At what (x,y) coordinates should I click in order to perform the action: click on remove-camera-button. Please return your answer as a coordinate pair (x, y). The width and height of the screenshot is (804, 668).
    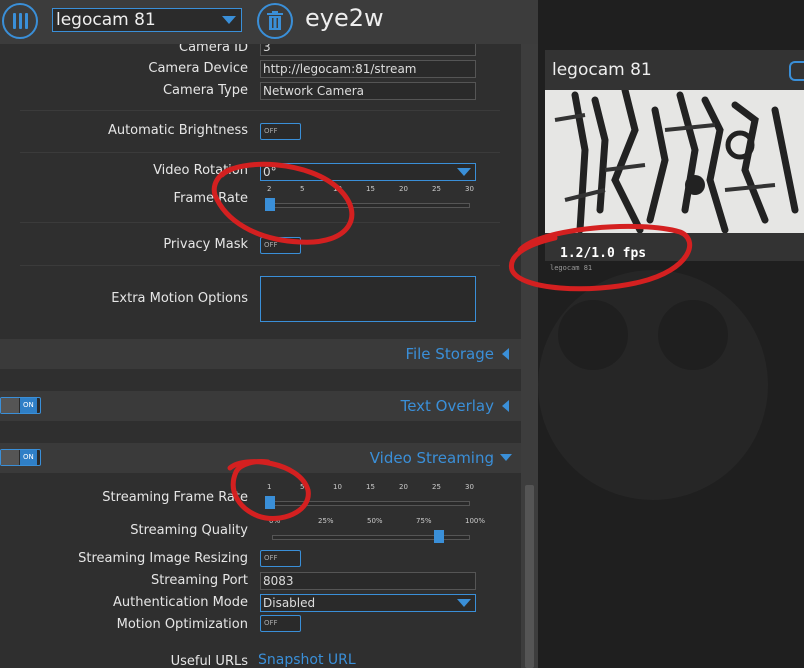
    Looking at the image, I should click on (275, 21).